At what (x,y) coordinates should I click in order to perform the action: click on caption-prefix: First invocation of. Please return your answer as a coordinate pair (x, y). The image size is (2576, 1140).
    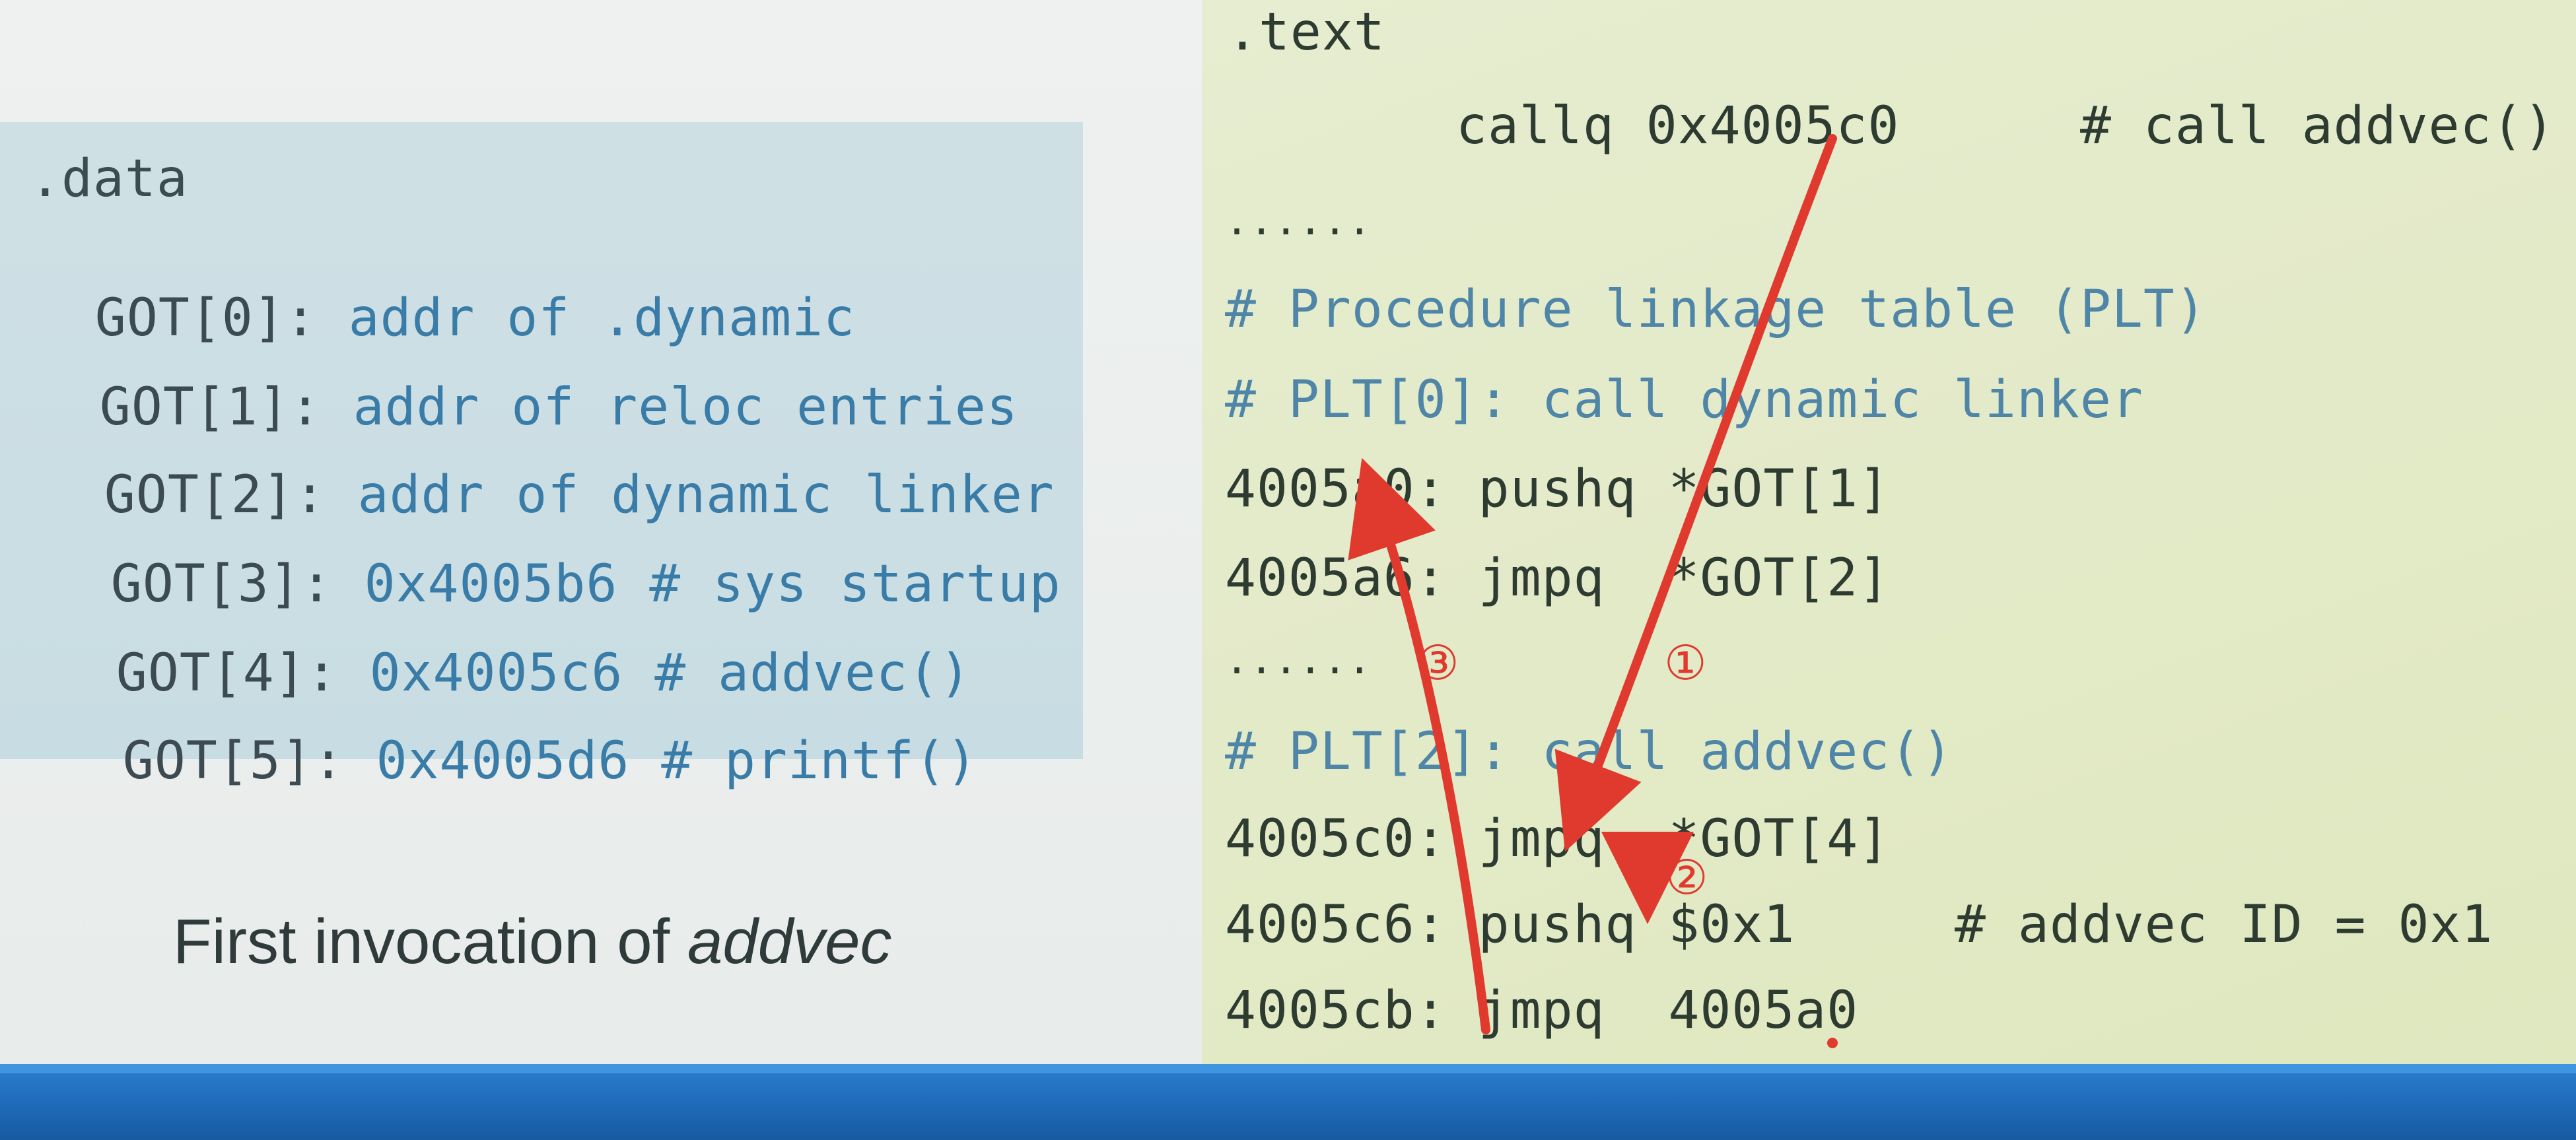
    Looking at the image, I should click on (430, 941).